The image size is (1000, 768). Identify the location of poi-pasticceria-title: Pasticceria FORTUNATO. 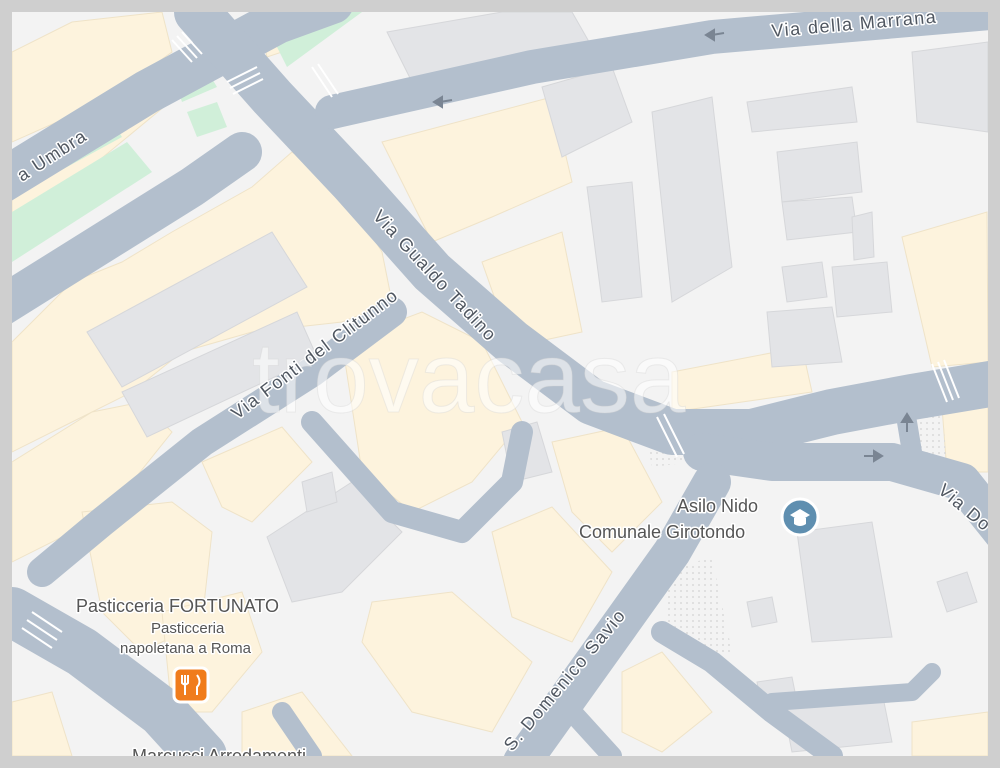
(177, 606).